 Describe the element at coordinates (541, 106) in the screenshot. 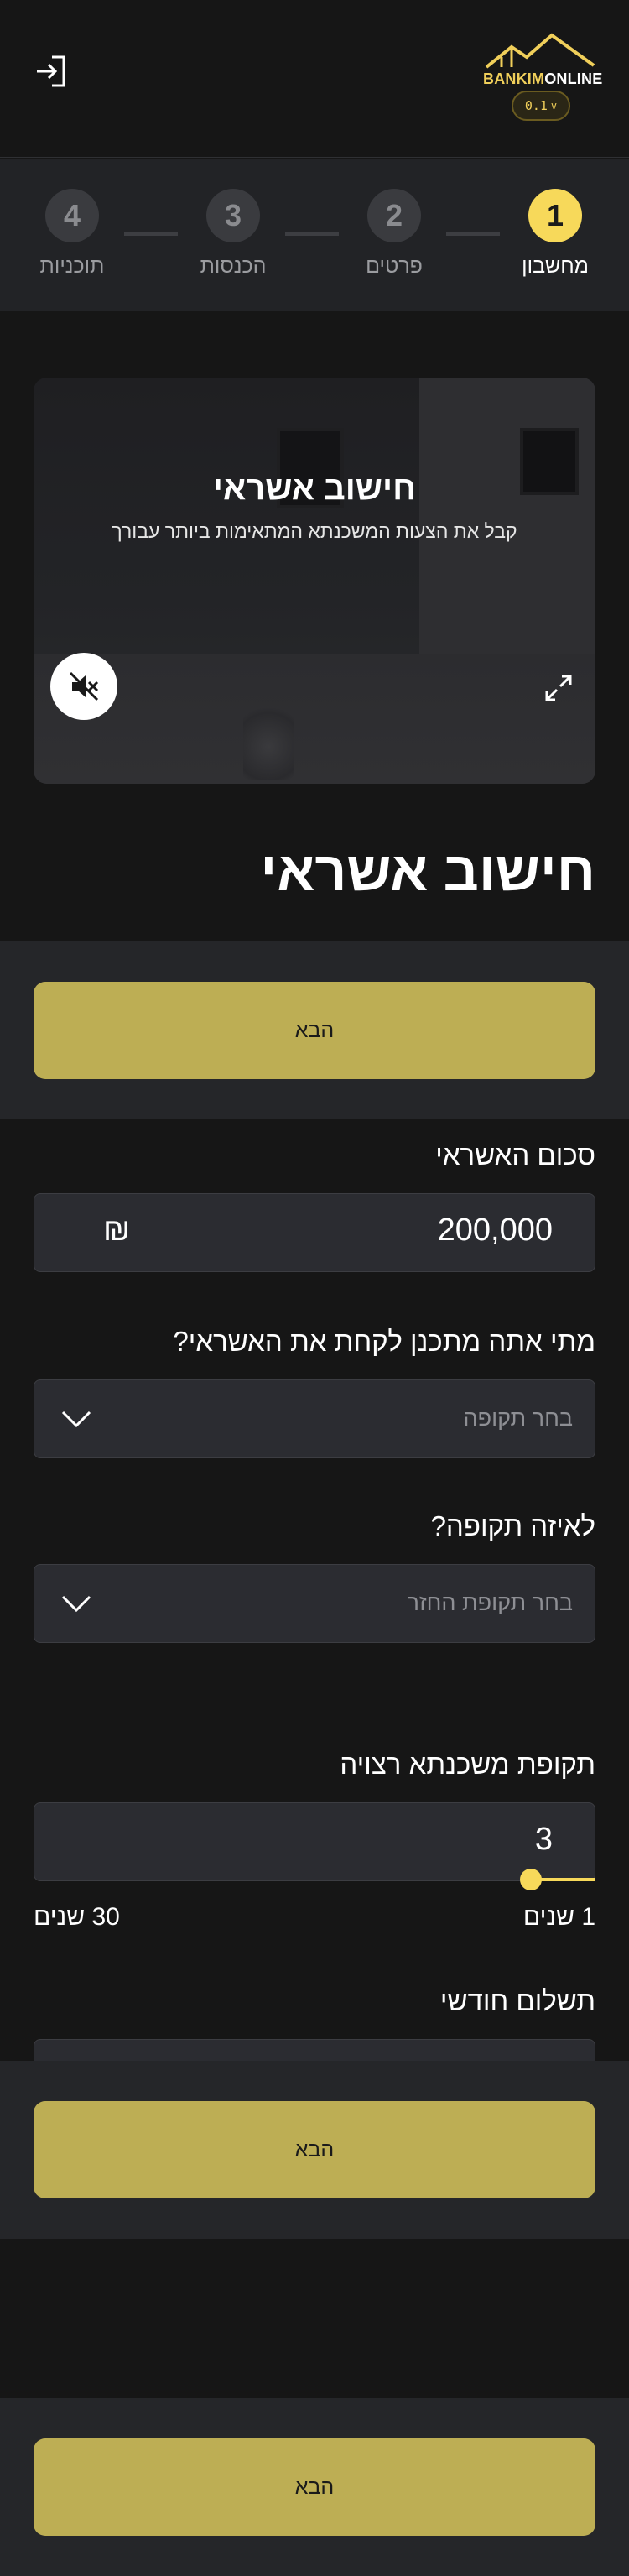

I see `version-badge: 0.1 v` at that location.